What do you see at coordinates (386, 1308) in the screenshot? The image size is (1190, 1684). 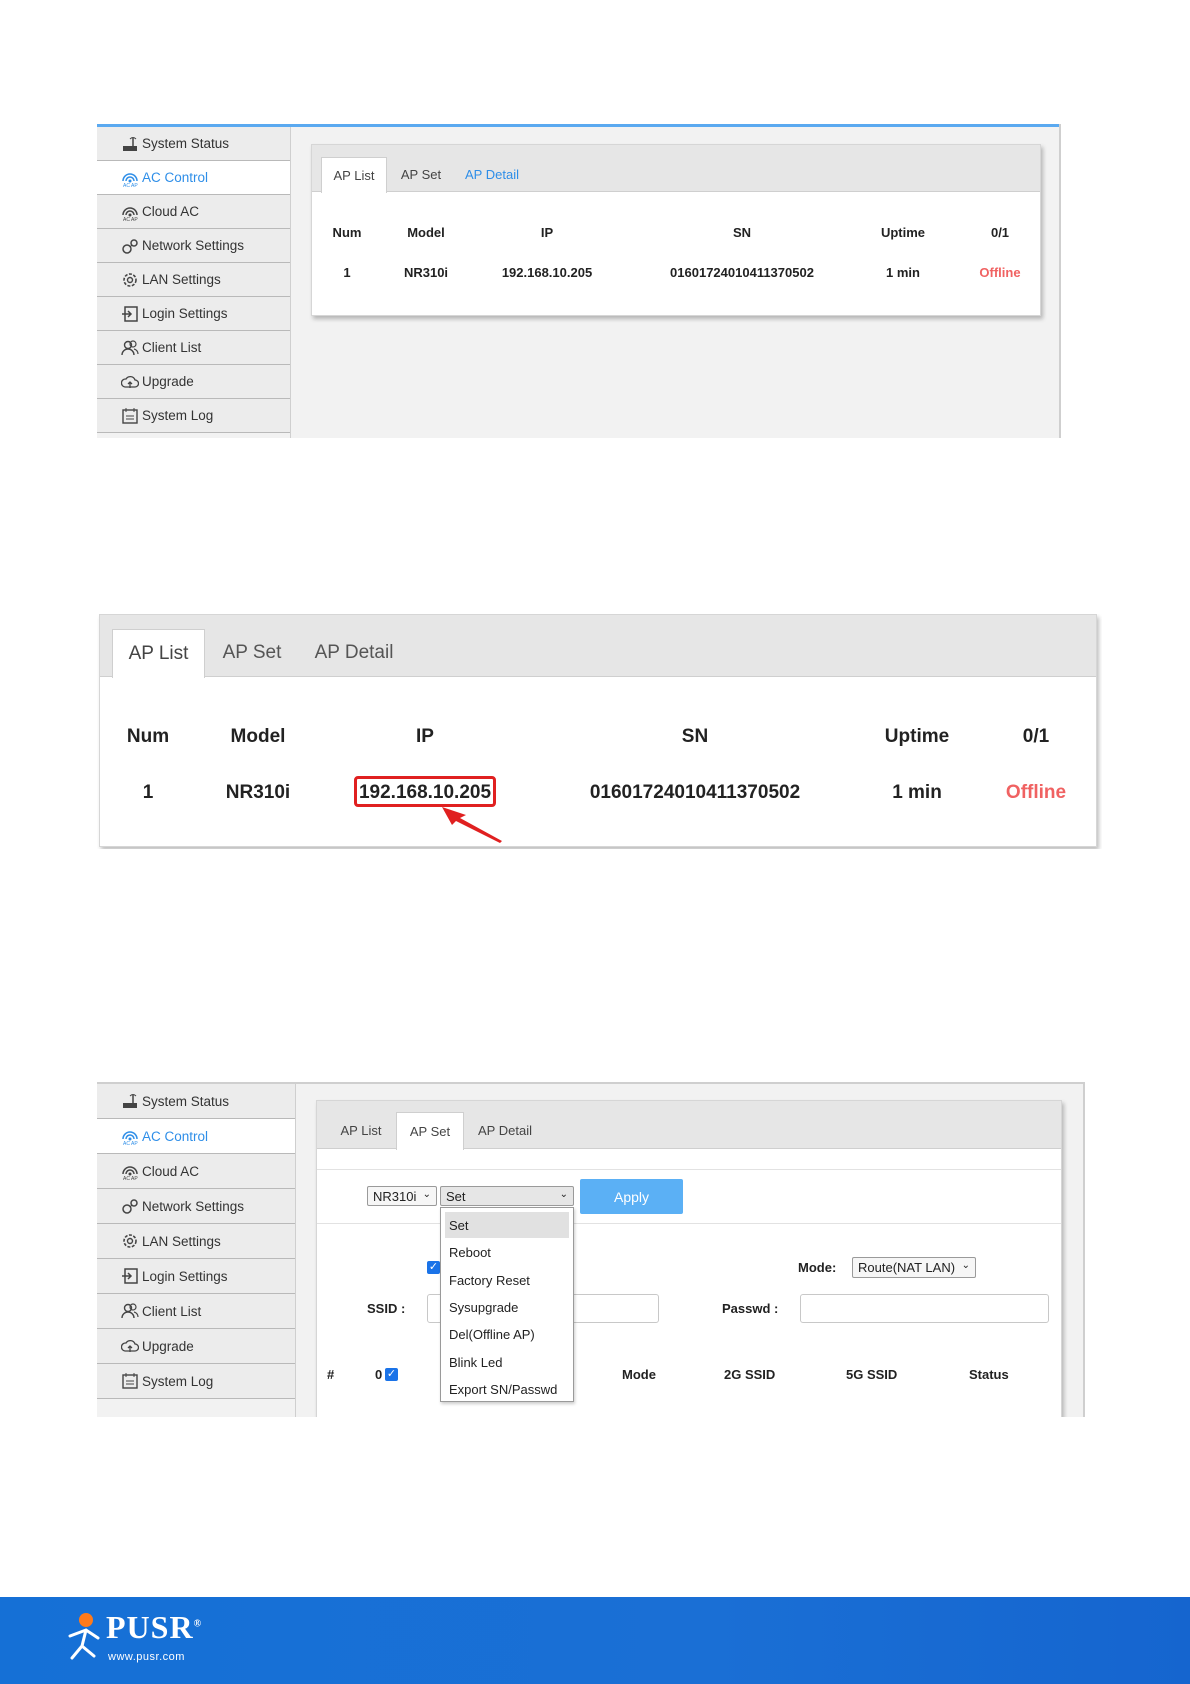 I see `ssid-label: SSID :` at bounding box center [386, 1308].